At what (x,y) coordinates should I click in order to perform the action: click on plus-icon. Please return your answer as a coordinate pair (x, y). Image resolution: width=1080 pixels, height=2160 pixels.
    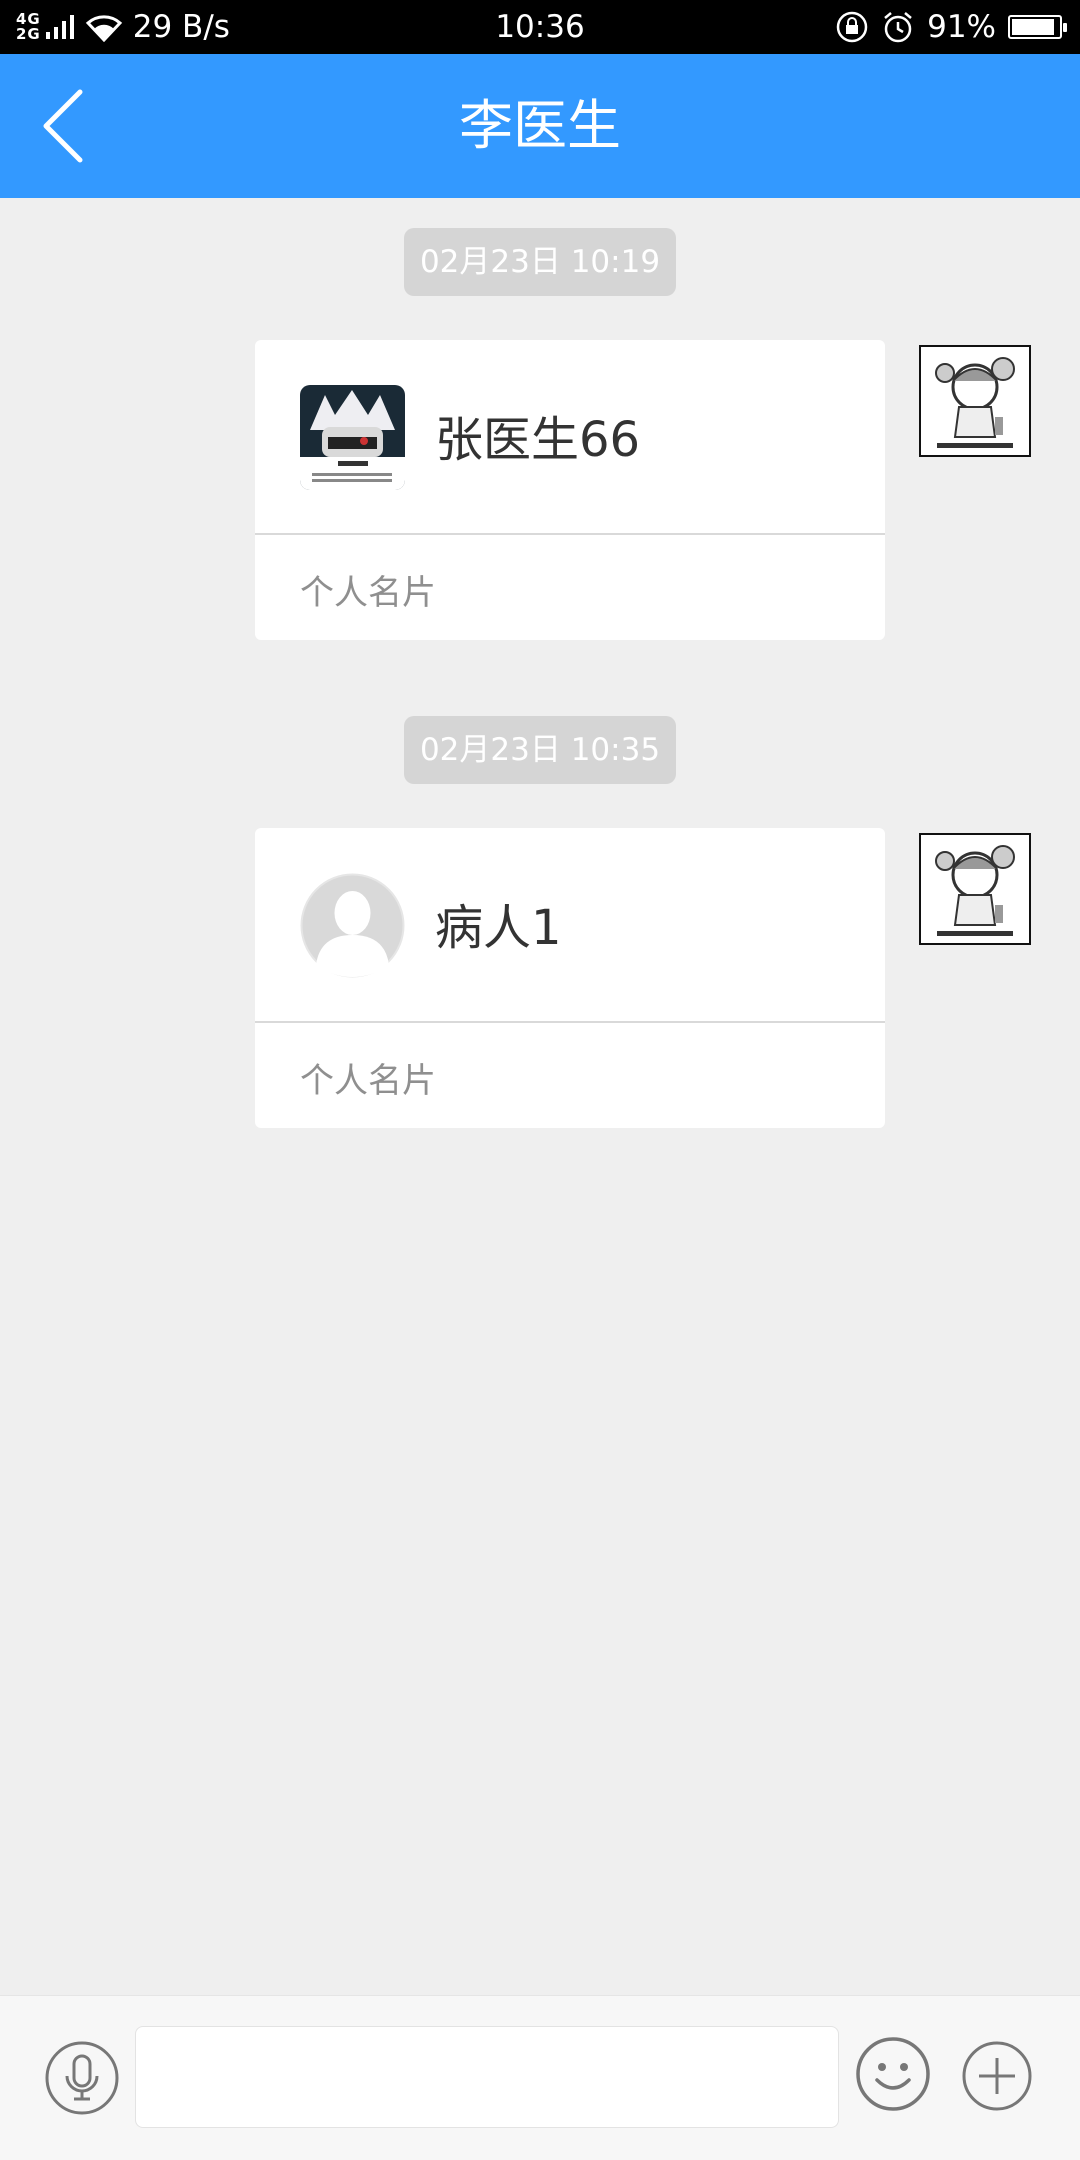
    Looking at the image, I should click on (997, 2076).